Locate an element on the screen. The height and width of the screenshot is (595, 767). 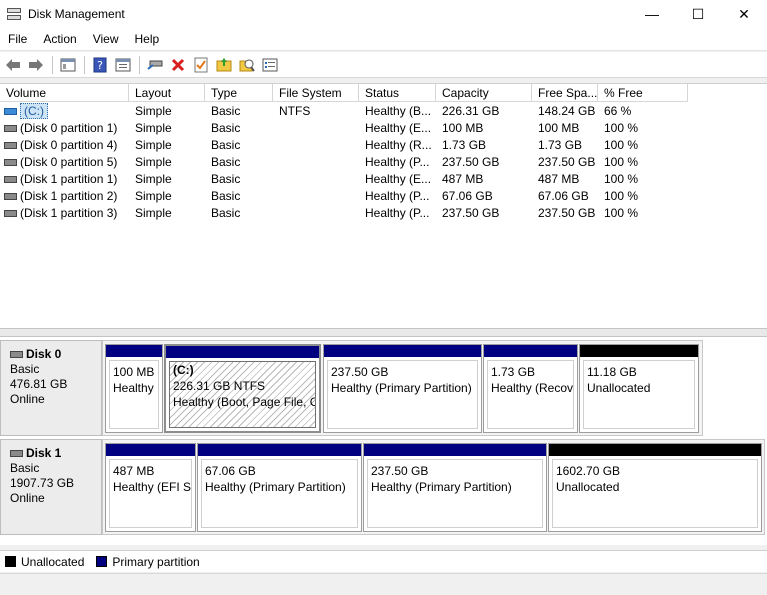
capacity-cell: 226.31 GB is located at coordinates (471, 111).